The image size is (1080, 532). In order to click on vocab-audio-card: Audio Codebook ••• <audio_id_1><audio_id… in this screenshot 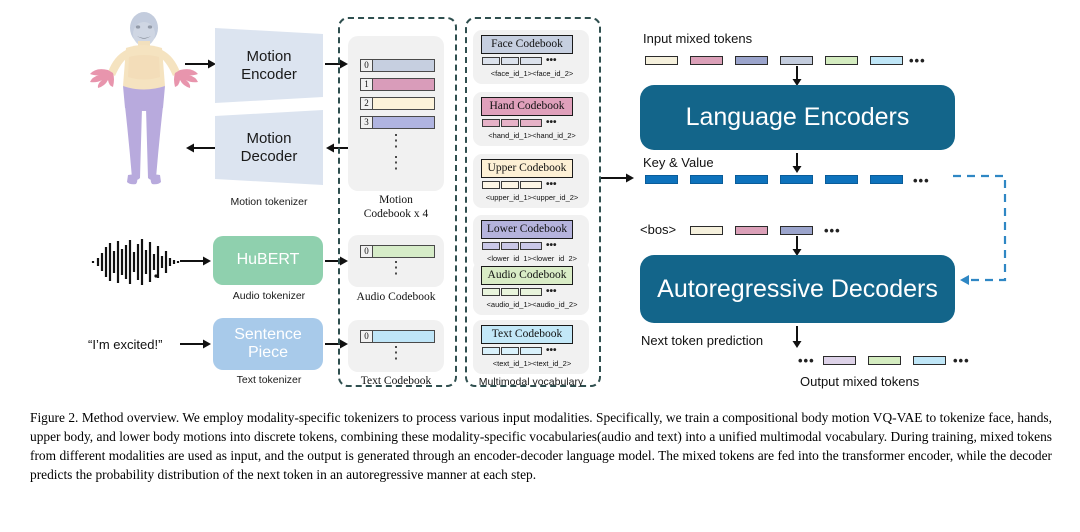, I will do `click(531, 288)`.